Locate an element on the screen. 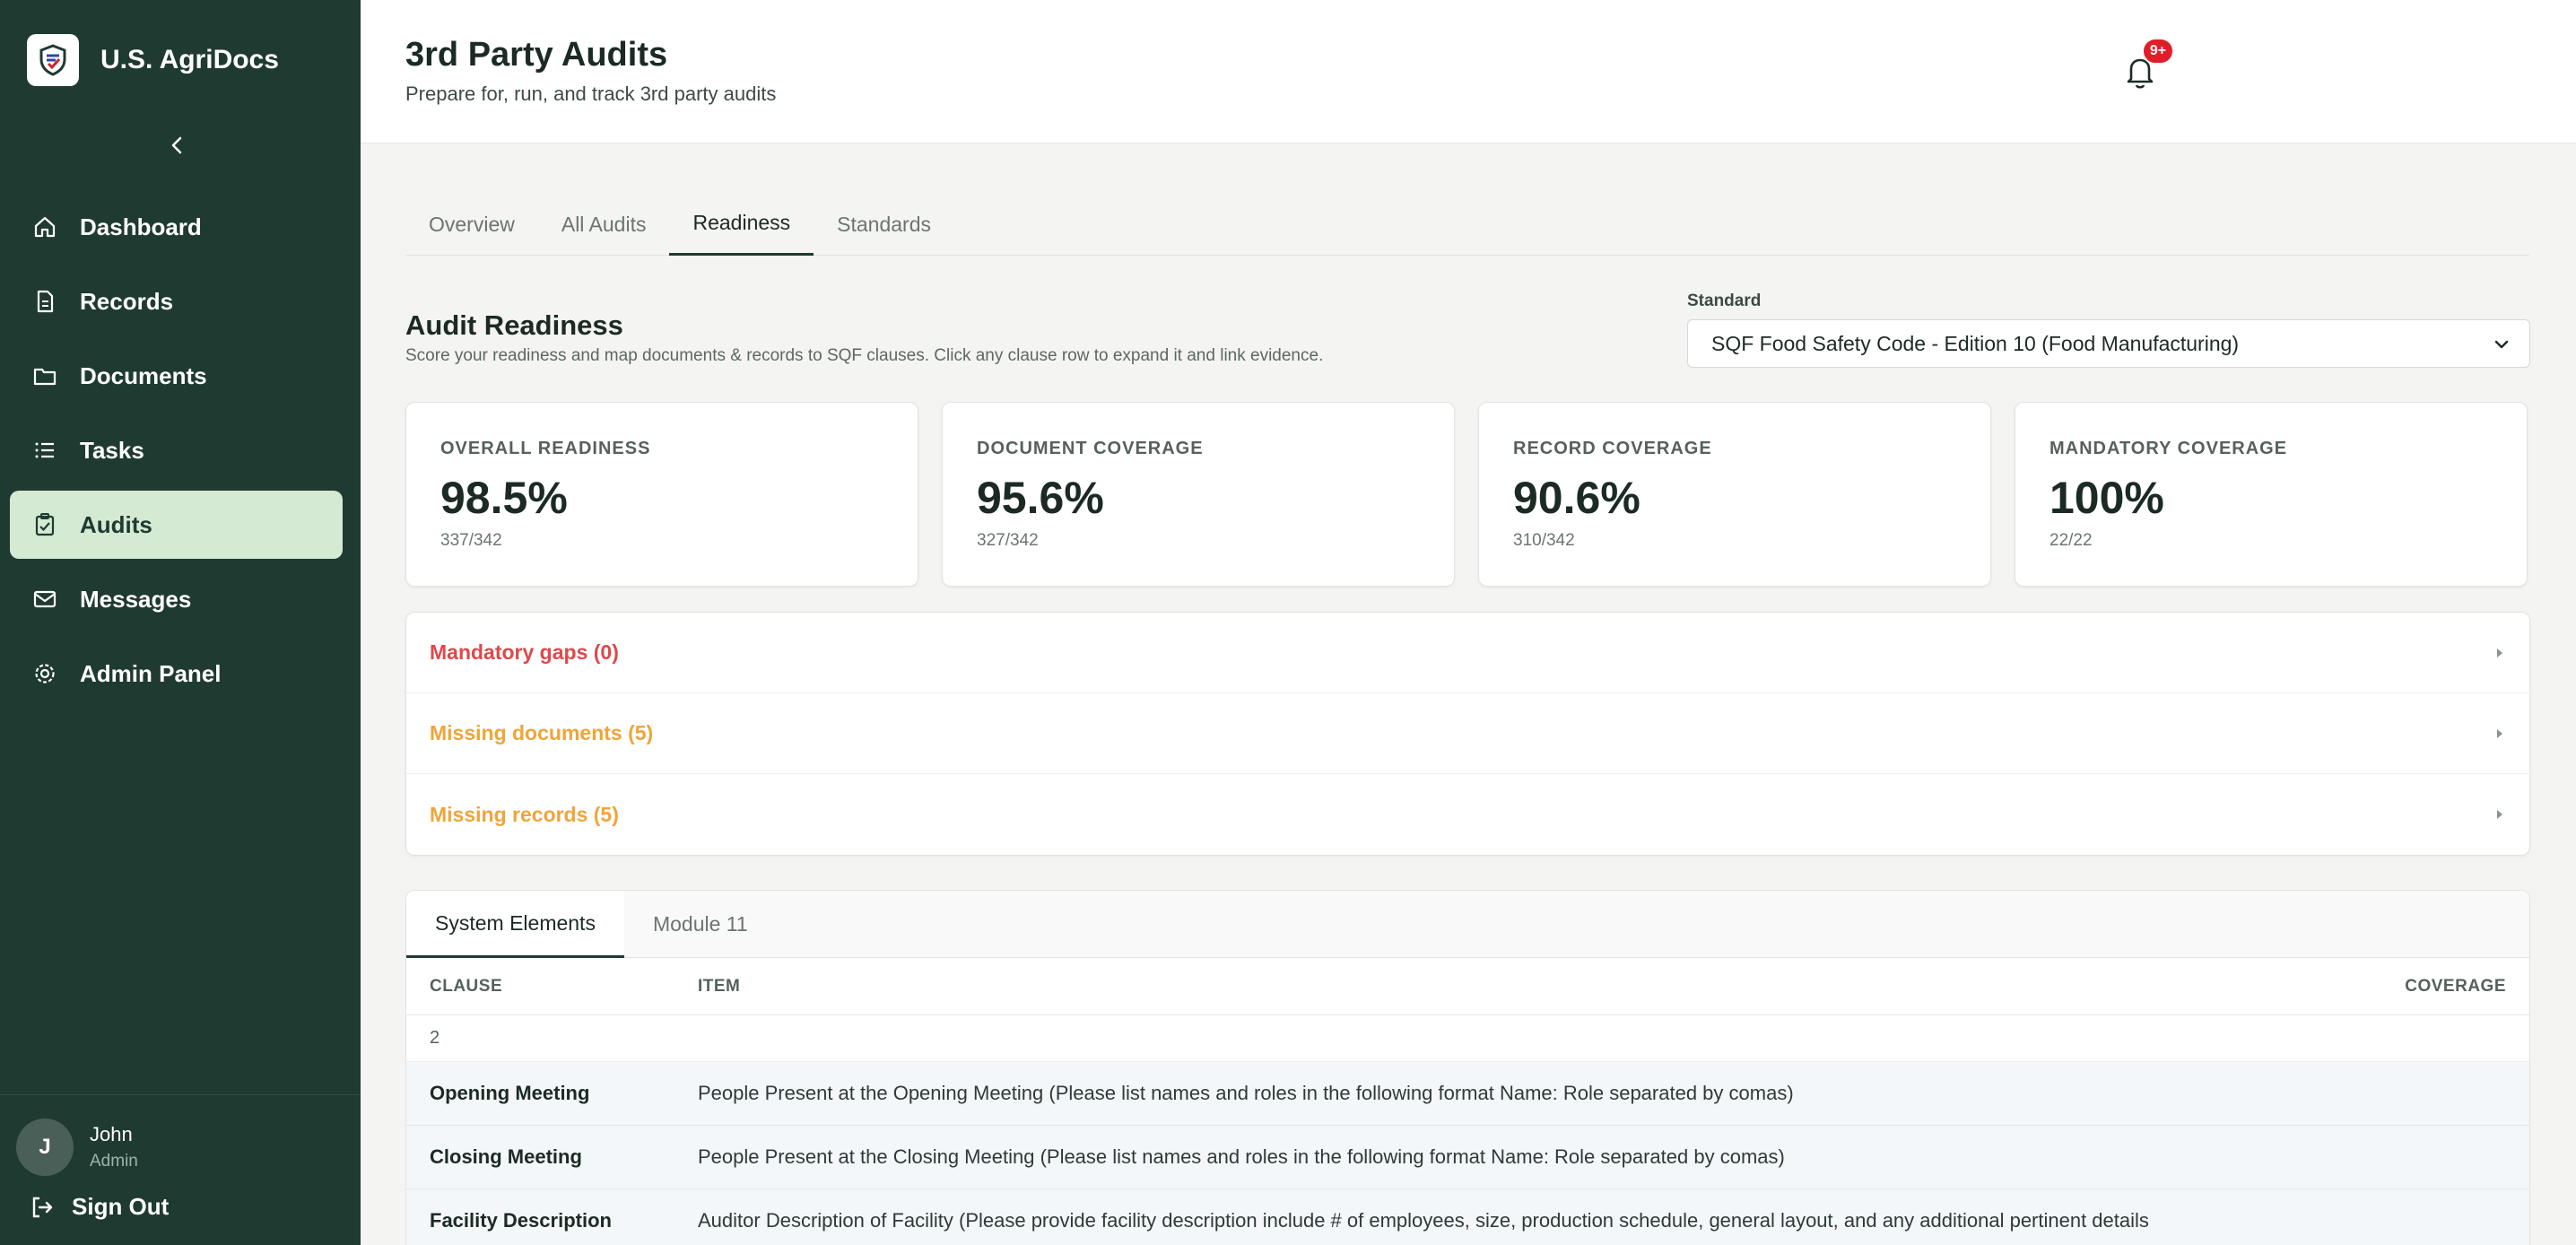  tab-standards: Standards is located at coordinates (884, 224).